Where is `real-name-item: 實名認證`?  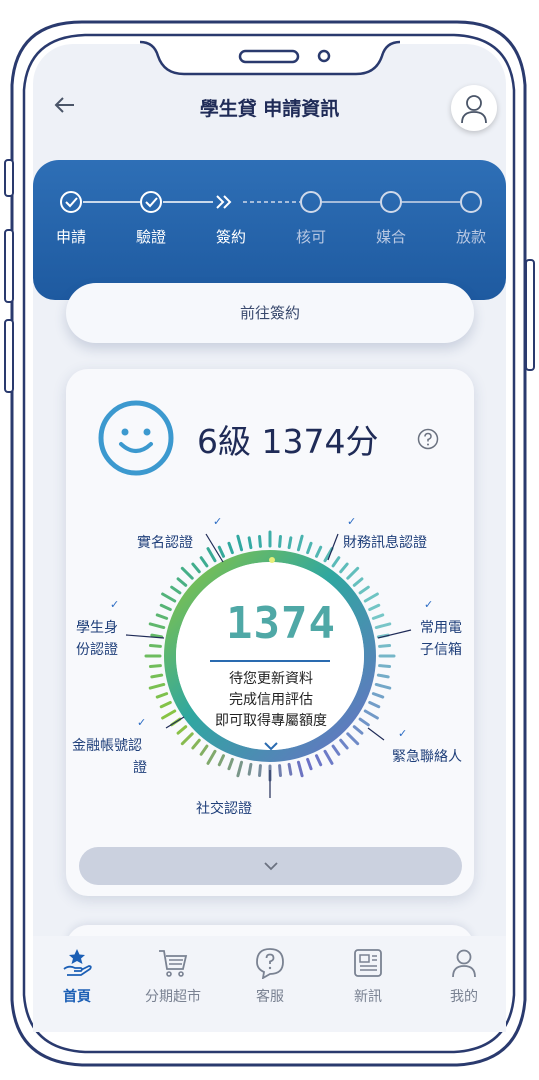
real-name-item: 實名認證 is located at coordinates (165, 543).